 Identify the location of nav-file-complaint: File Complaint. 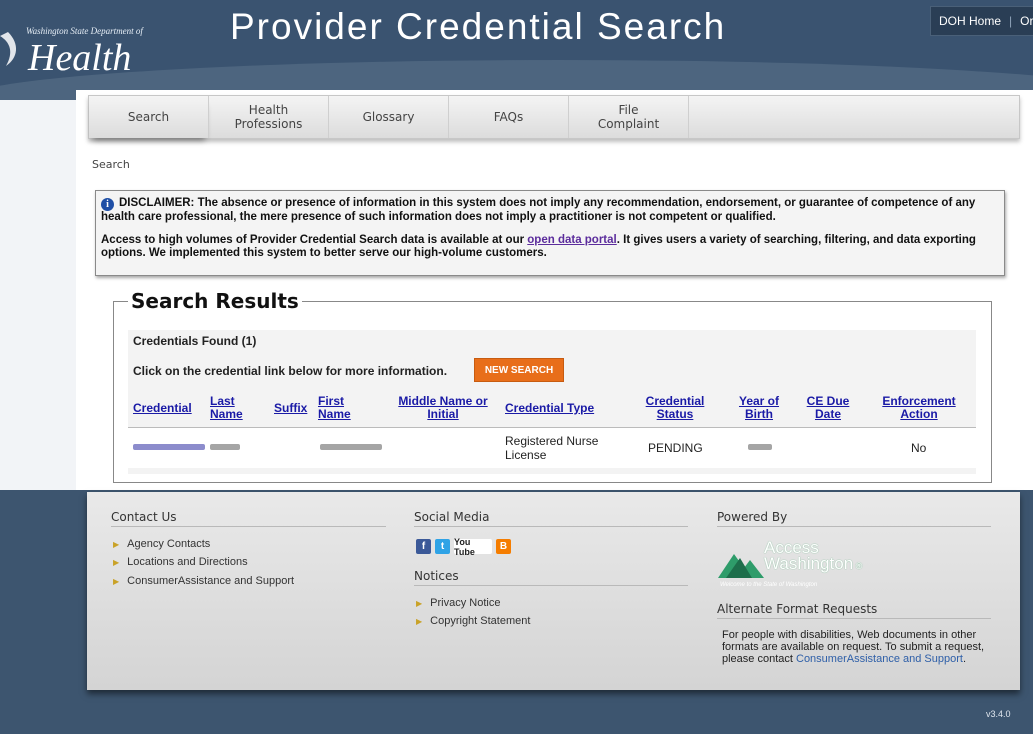
(629, 117).